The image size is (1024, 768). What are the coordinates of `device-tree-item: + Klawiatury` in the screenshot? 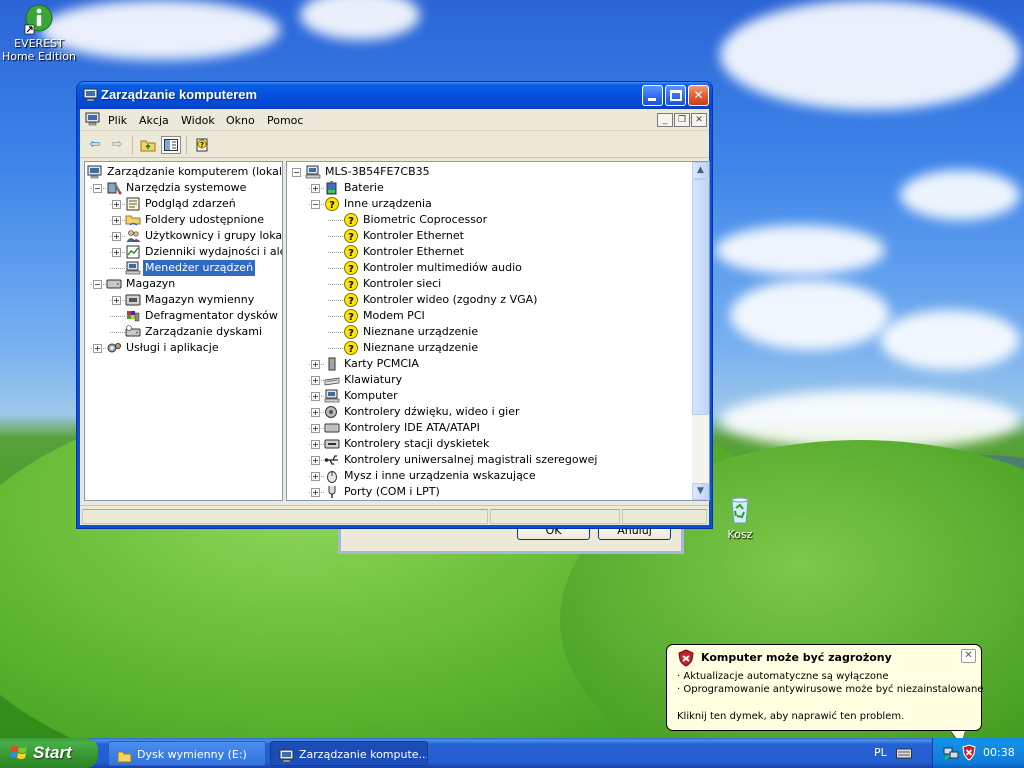 It's located at (489, 380).